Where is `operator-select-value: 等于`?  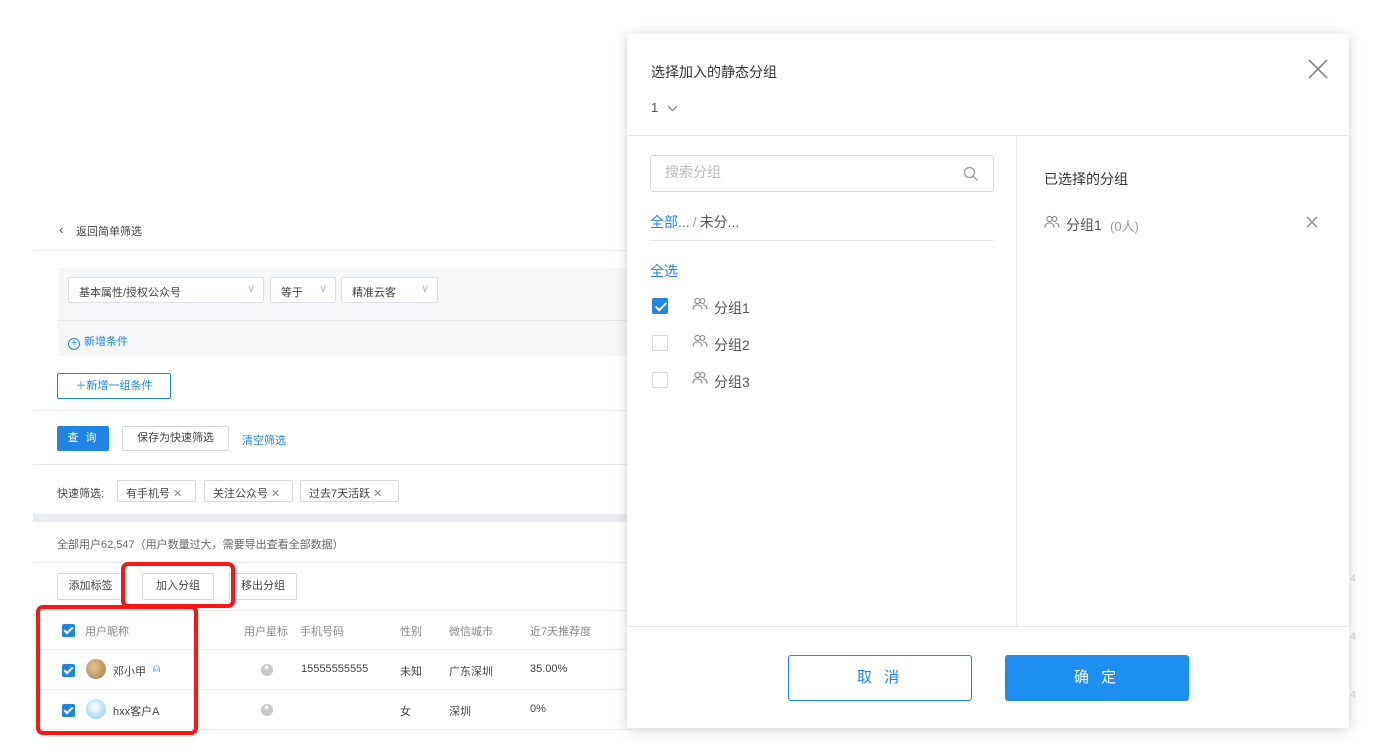 operator-select-value: 等于 is located at coordinates (292, 293).